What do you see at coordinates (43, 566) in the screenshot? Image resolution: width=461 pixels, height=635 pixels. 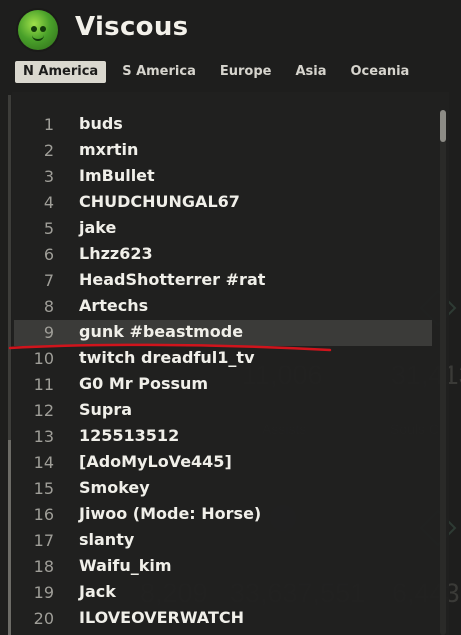 I see `rank-number: 18` at bounding box center [43, 566].